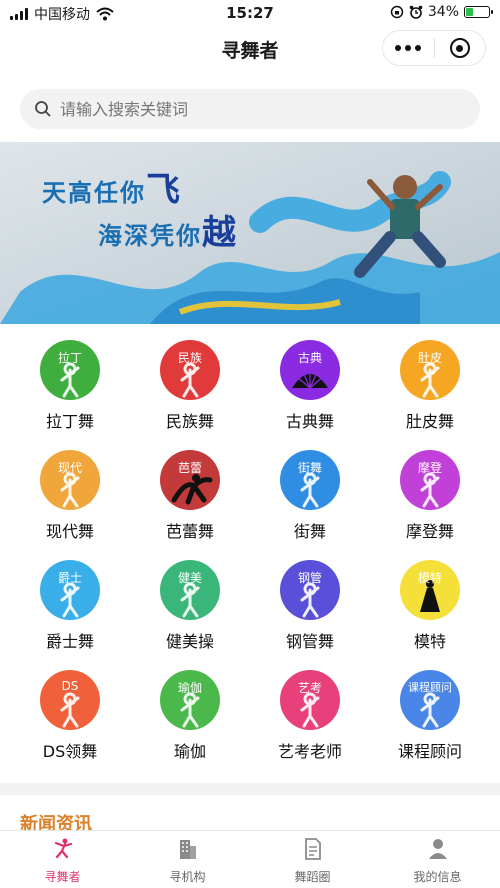 The height and width of the screenshot is (888, 500). I want to click on battery-icon, so click(478, 12).